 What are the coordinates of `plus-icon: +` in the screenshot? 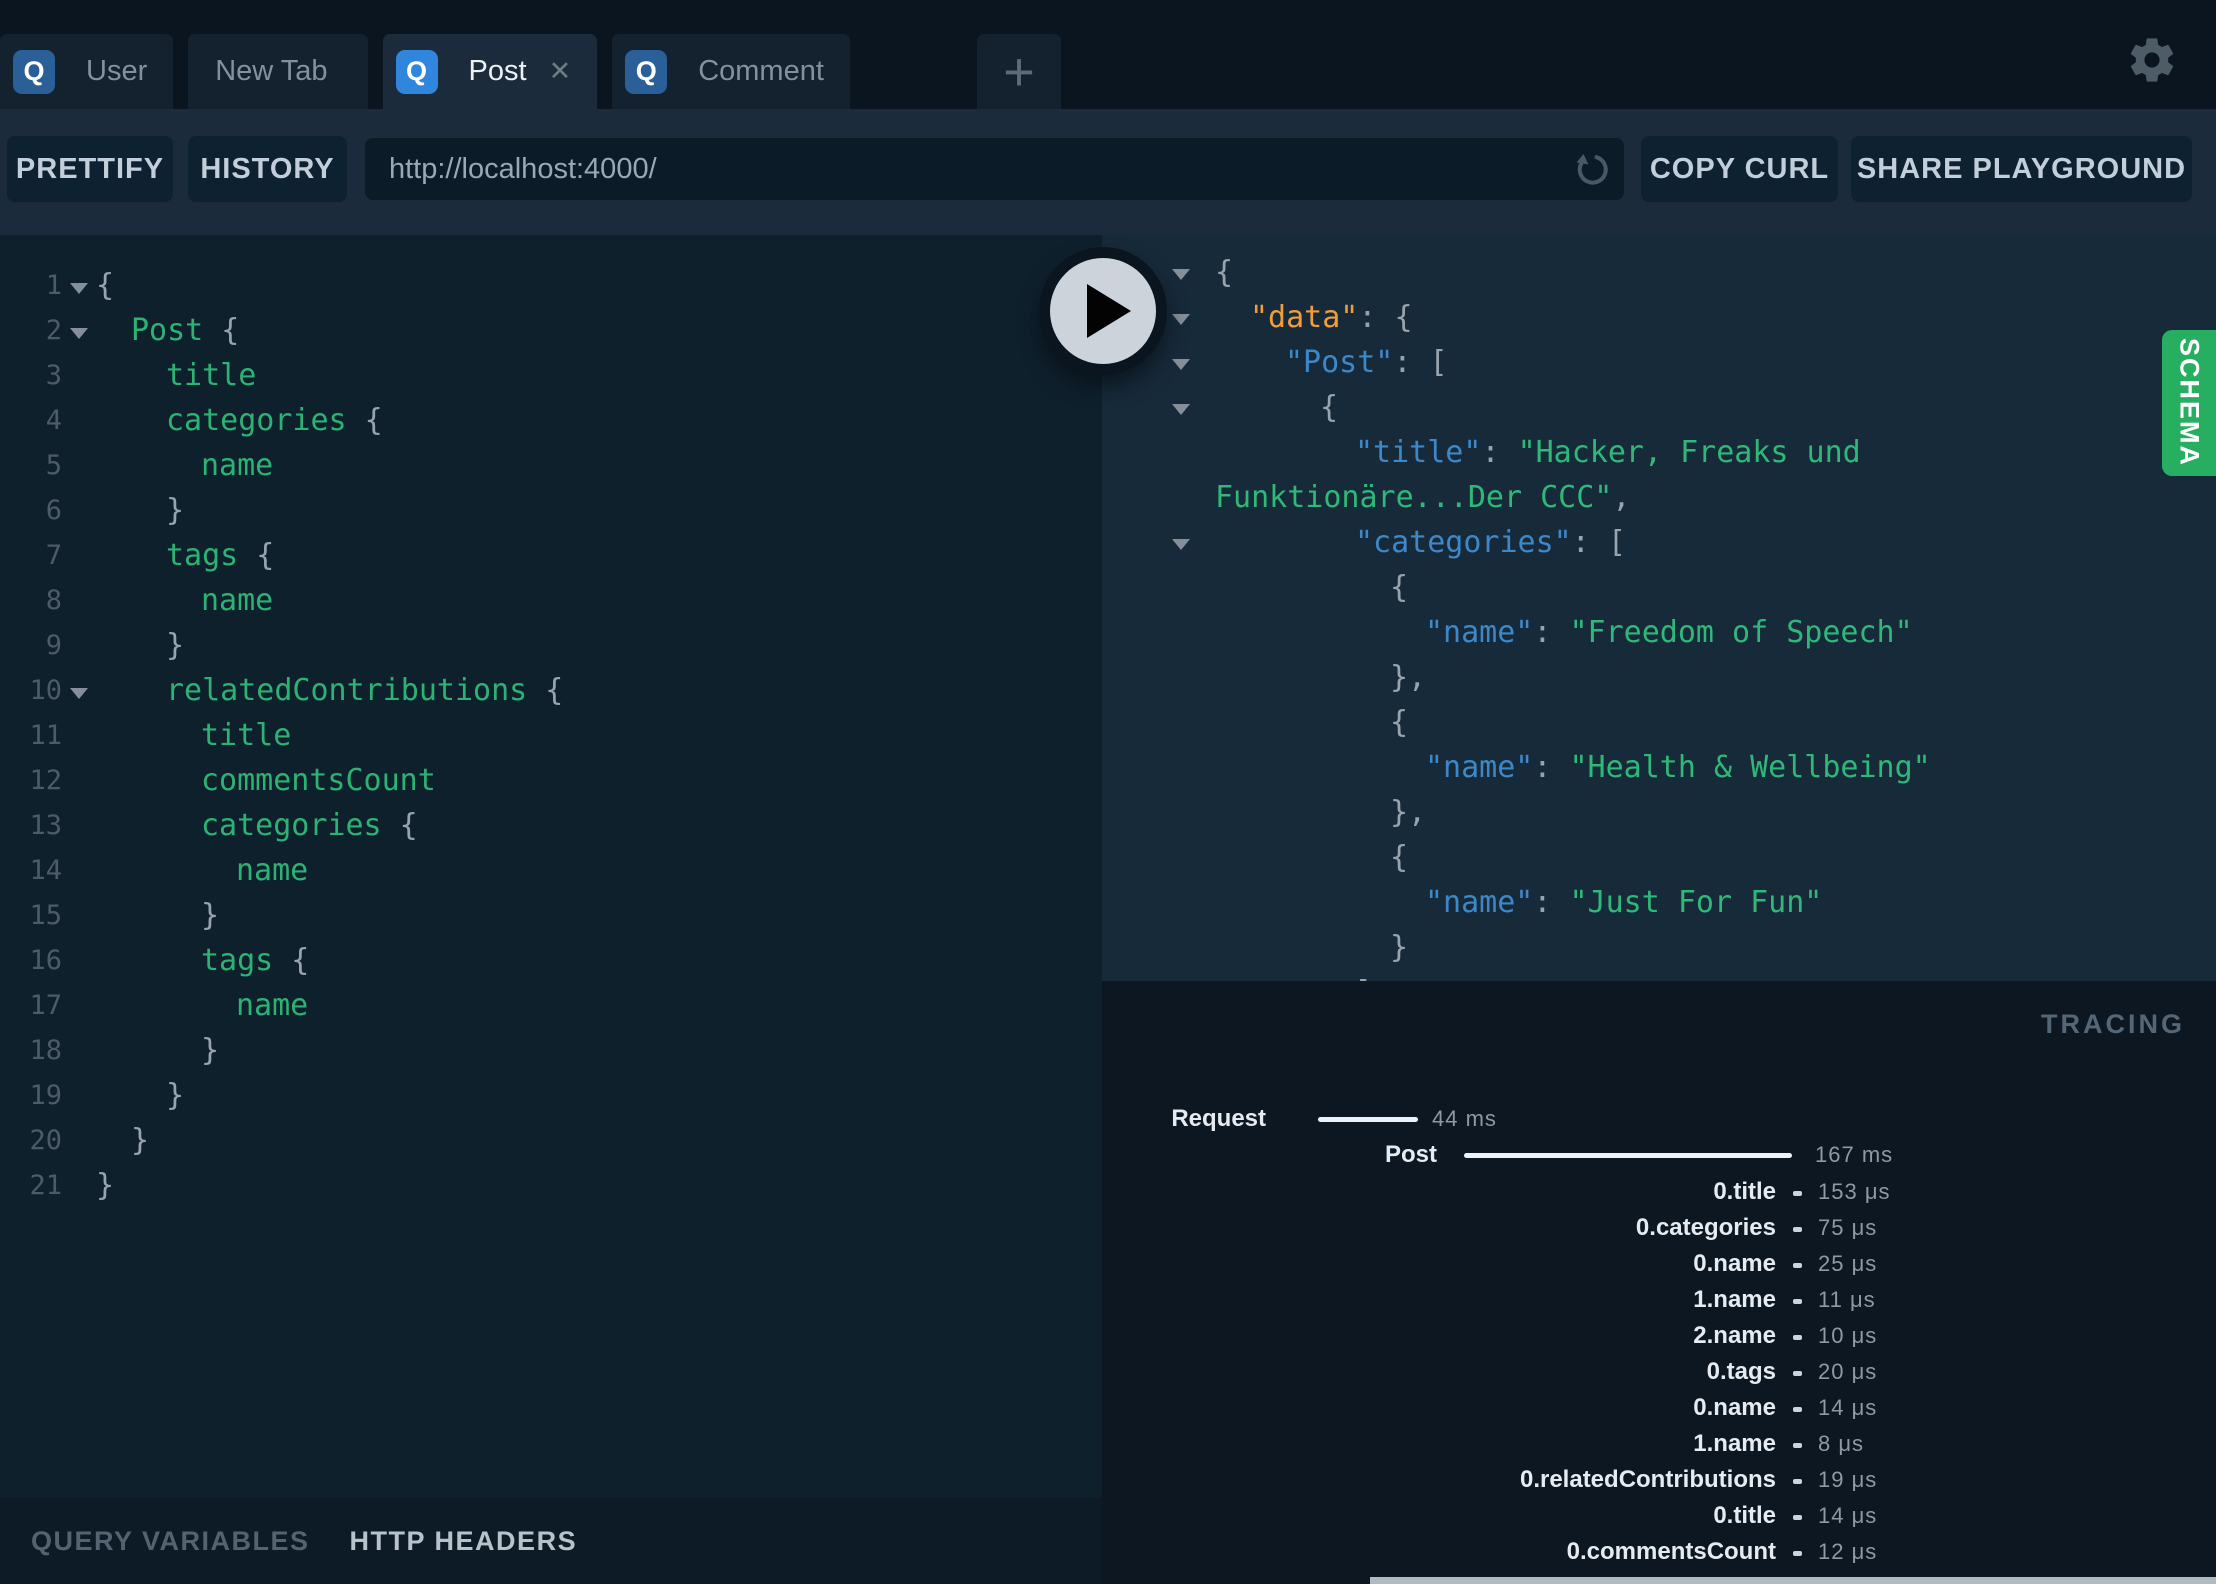 It's located at (1019, 71).